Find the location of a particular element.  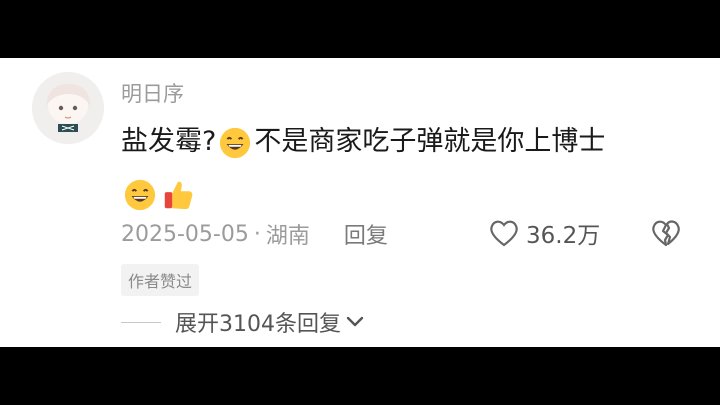

expand-replies-button: 展开3104条回复 is located at coordinates (243, 322).